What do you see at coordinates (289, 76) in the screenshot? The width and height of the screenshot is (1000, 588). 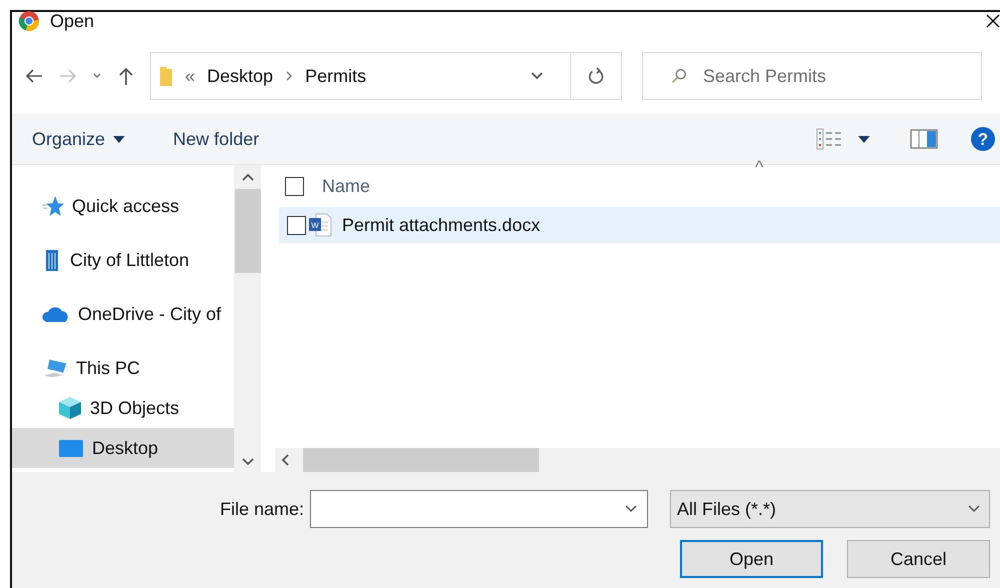 I see `chevron-right-icon` at bounding box center [289, 76].